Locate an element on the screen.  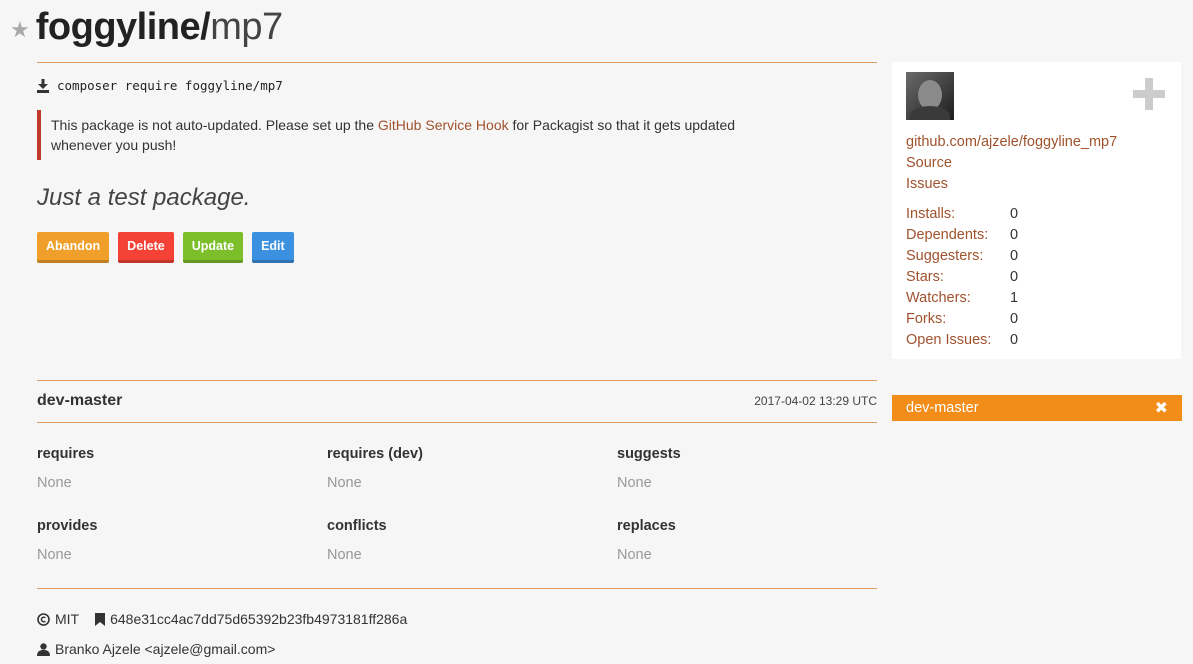
conflicts-block: conflicts None is located at coordinates (472, 540).